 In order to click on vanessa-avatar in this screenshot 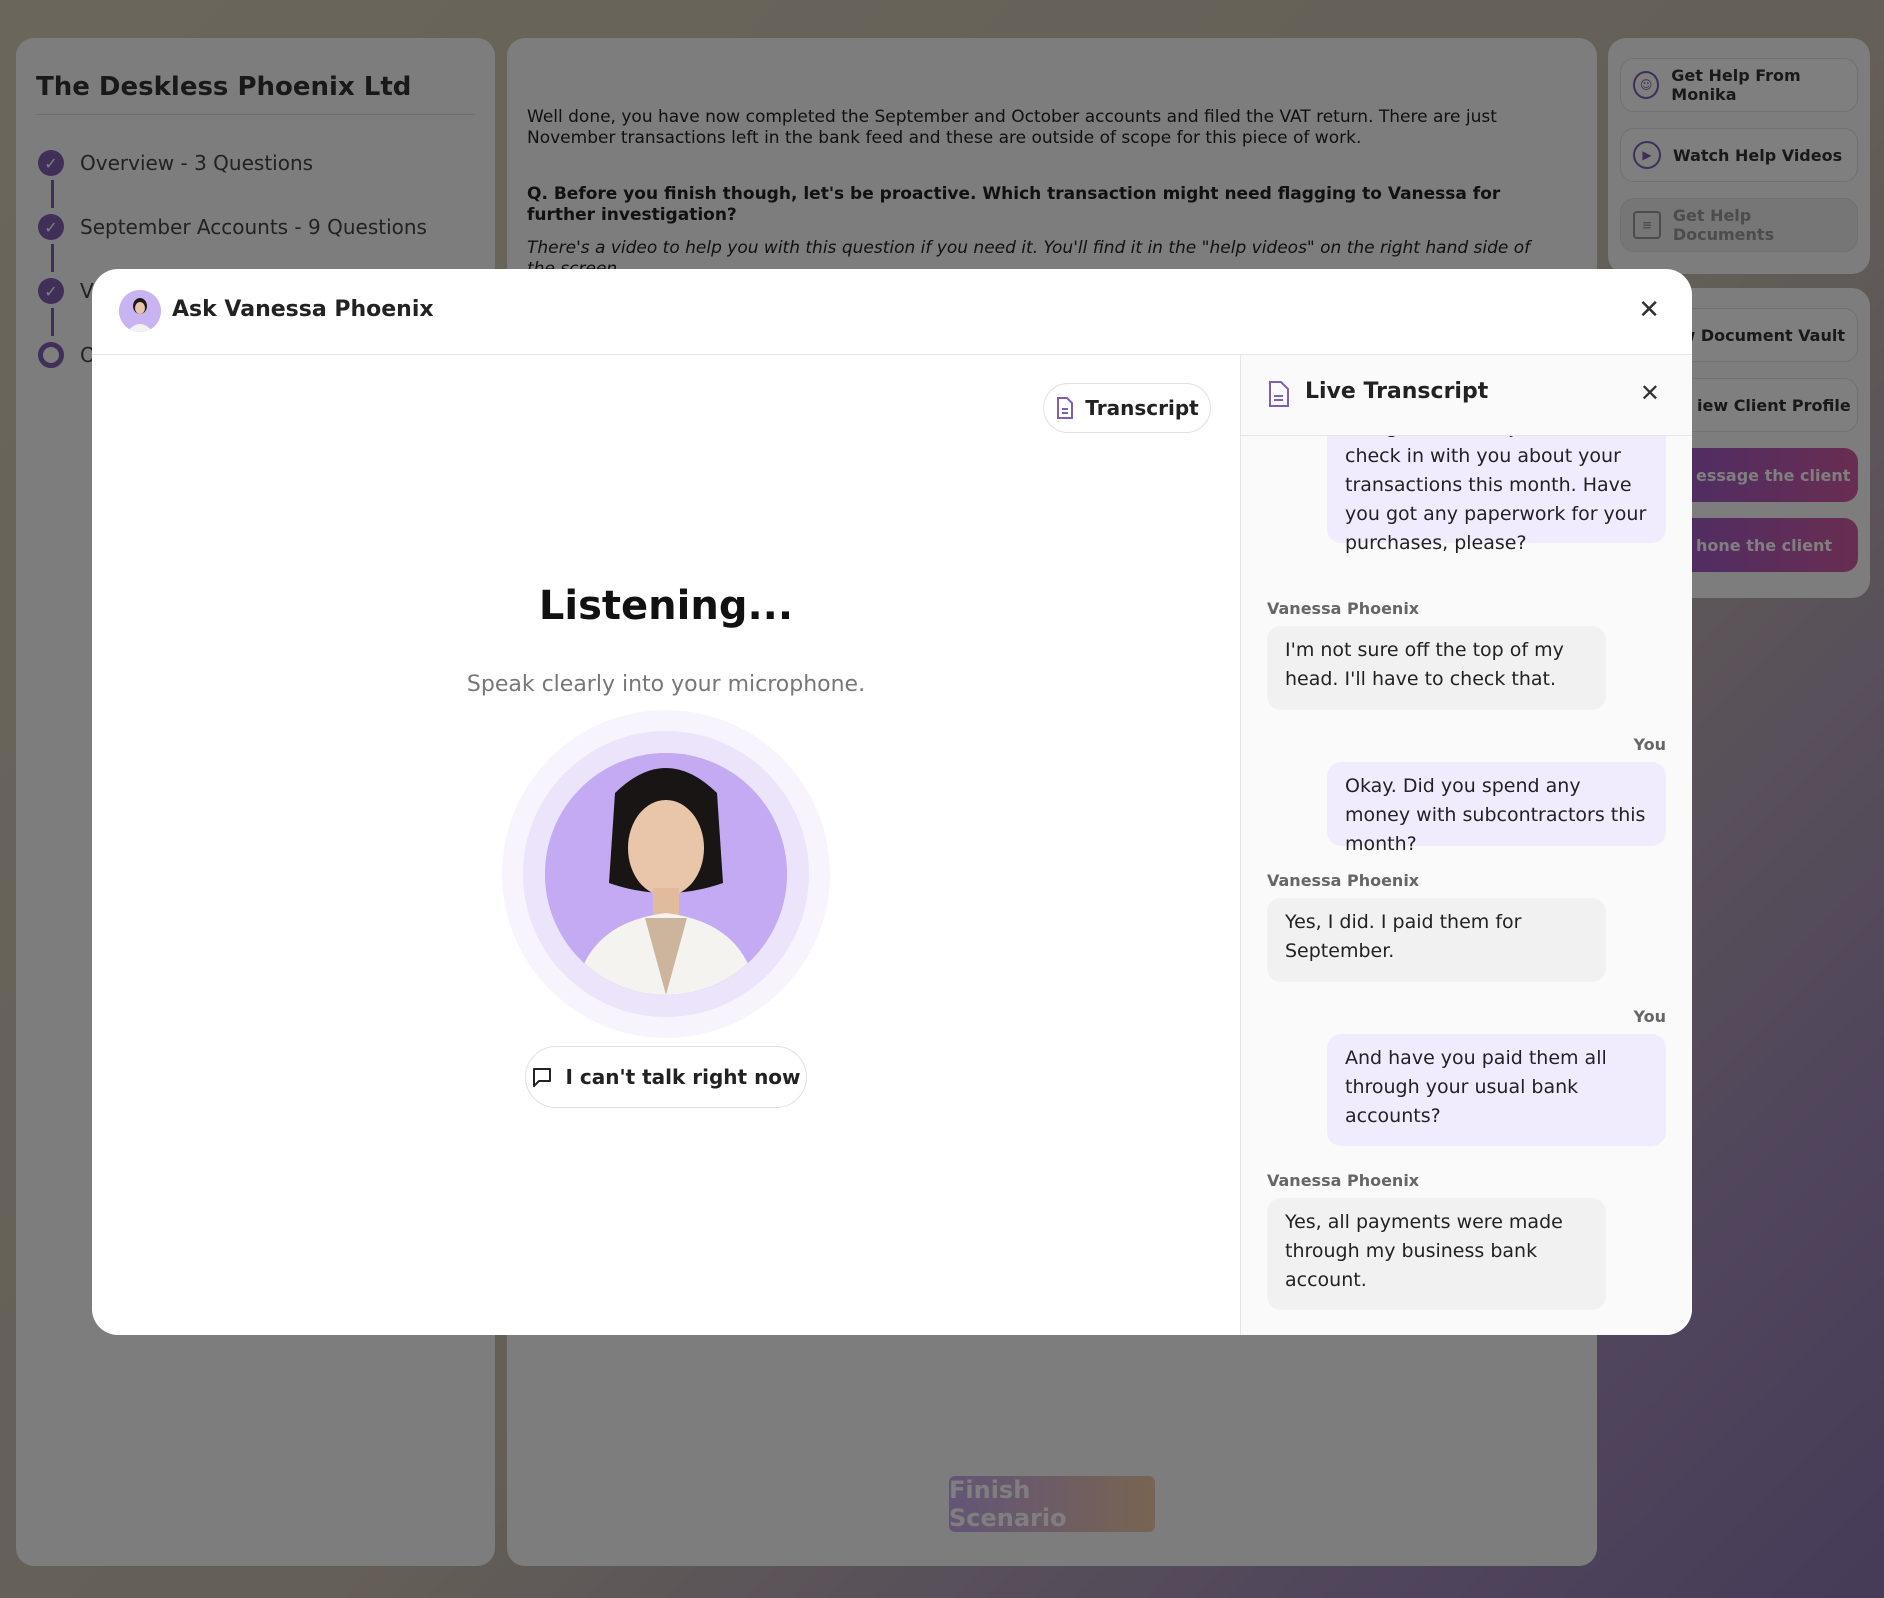, I will do `click(140, 311)`.